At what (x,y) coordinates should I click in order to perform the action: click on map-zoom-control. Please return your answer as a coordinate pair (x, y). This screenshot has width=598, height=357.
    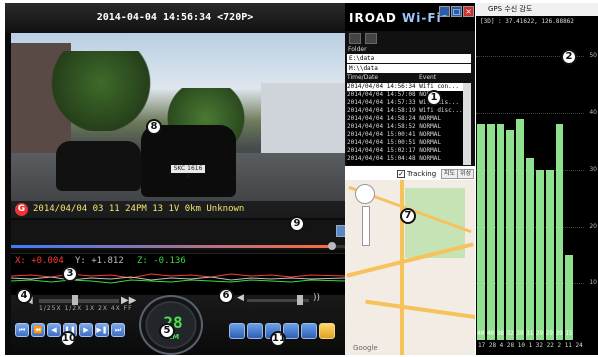
    Looking at the image, I should click on (366, 226).